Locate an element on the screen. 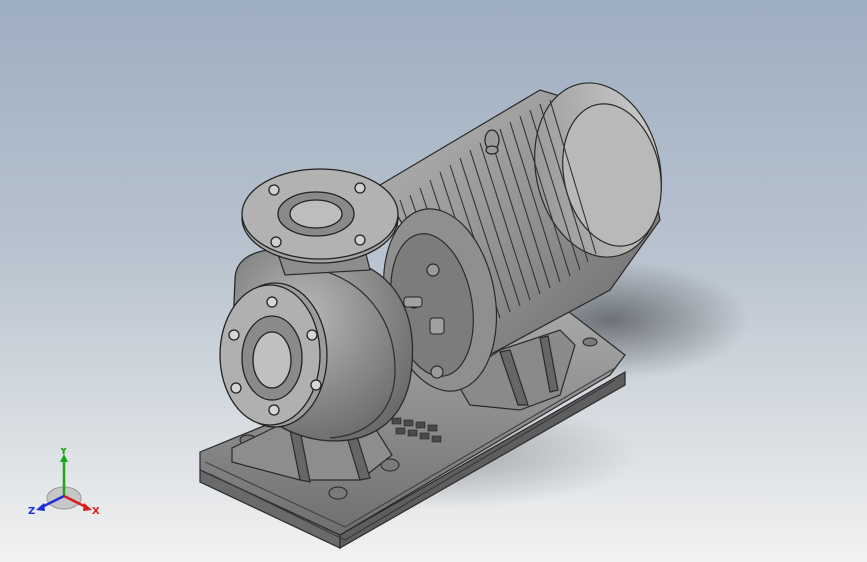 This screenshot has width=867, height=562. lifting-eye is located at coordinates (492, 142).